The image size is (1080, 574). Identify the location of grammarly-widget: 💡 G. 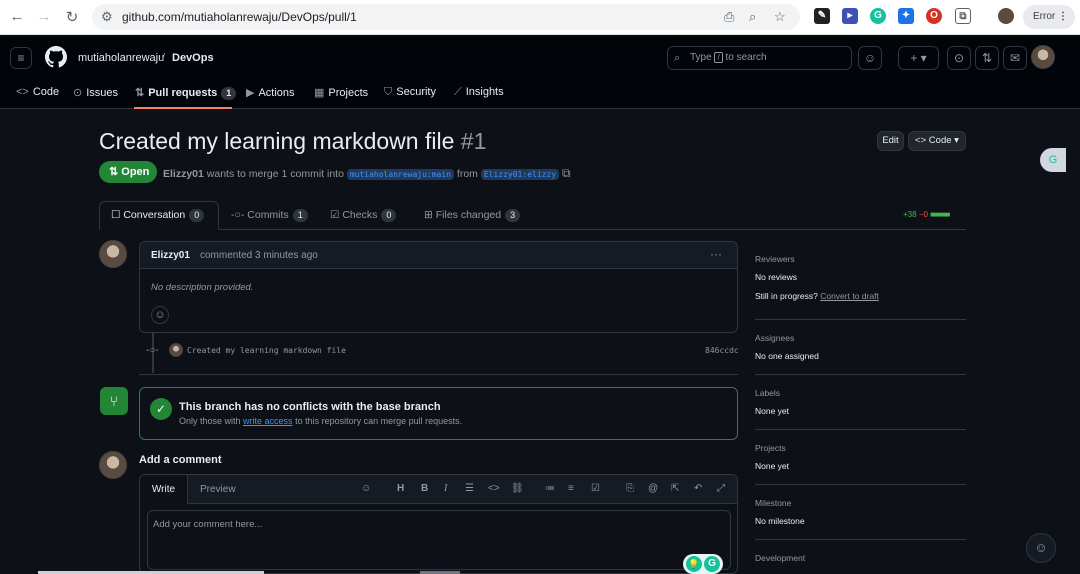
(703, 564).